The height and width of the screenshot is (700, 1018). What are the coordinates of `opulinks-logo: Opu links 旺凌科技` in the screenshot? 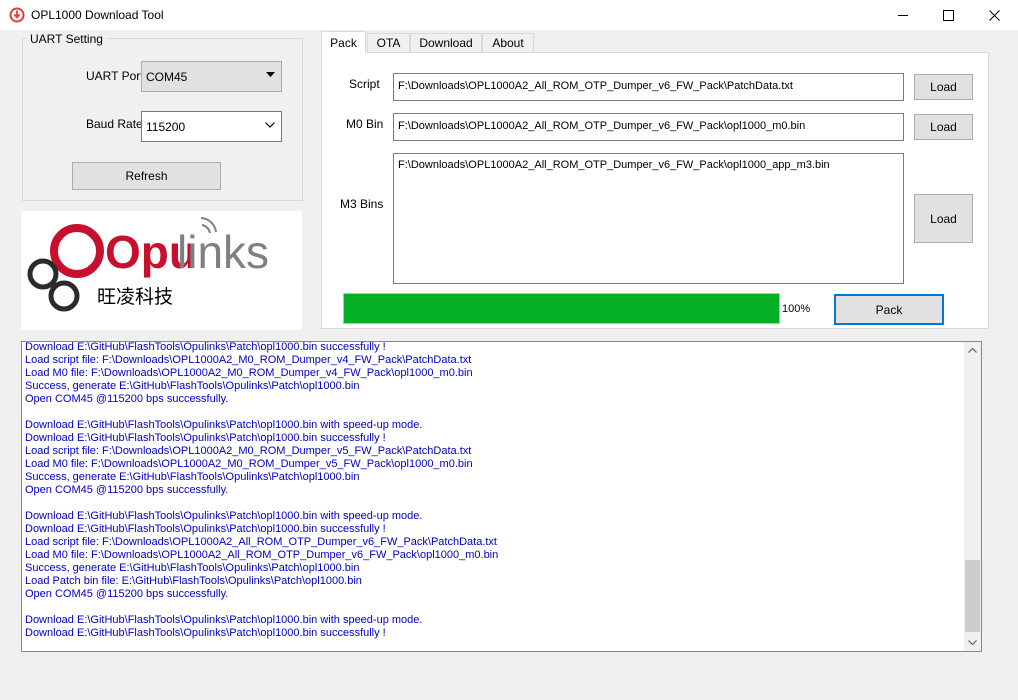 It's located at (161, 270).